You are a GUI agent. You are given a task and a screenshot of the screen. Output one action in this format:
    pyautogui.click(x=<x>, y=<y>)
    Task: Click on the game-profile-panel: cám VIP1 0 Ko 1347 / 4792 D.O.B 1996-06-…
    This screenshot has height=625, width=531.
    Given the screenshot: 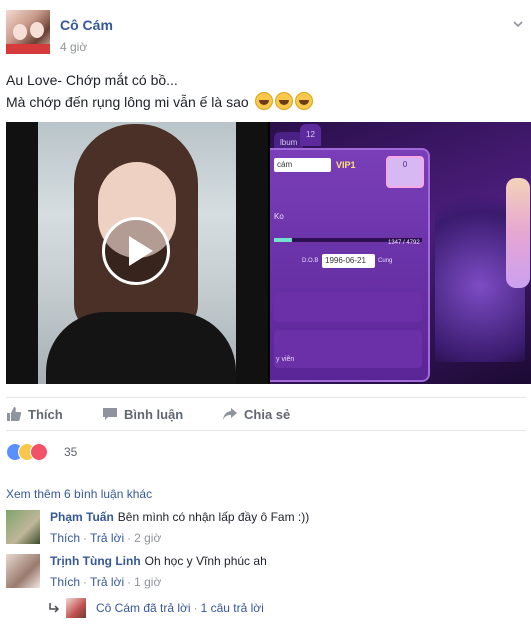 What is the action you would take?
    pyautogui.click(x=350, y=265)
    